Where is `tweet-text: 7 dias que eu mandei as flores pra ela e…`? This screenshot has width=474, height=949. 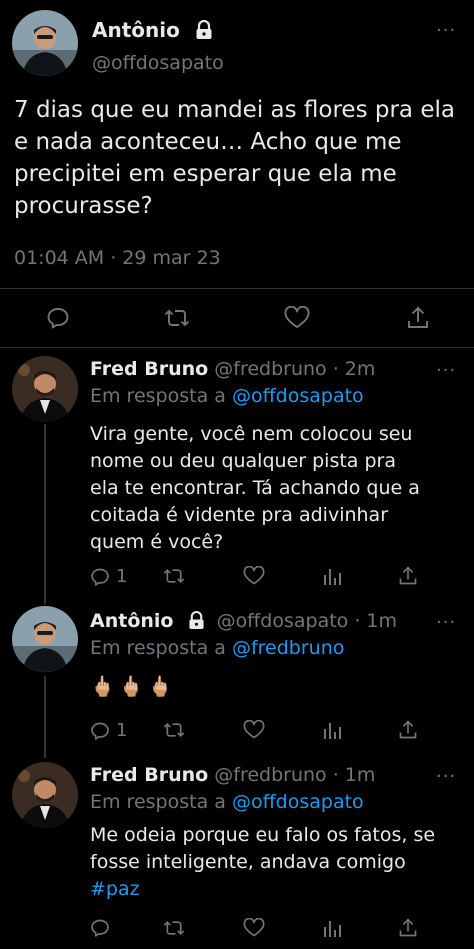
tweet-text: 7 dias que eu mandei as flores pra ela e… is located at coordinates (234, 158).